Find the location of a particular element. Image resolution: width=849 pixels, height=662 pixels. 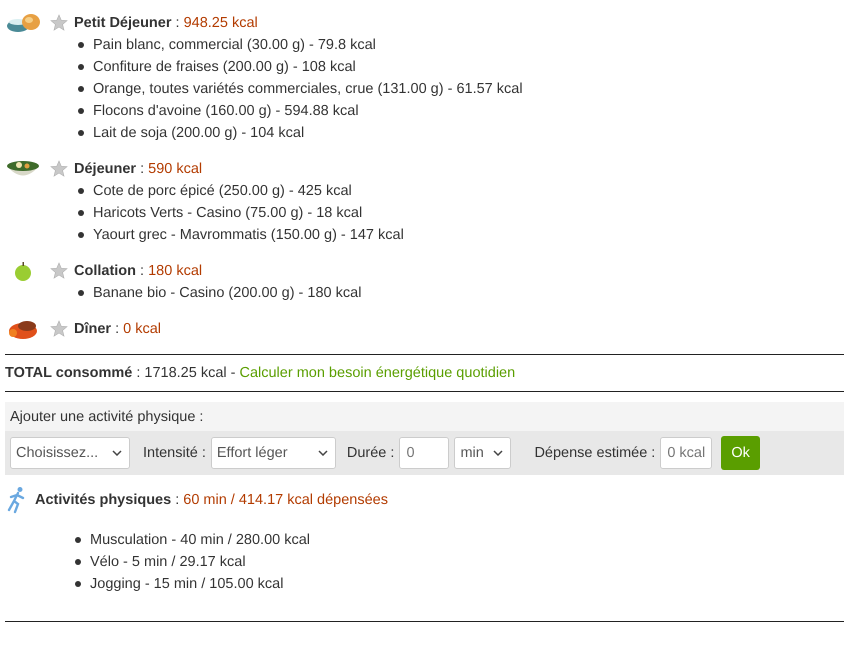

food-item: Yaourt grec - Mavrommatis (150.00 g) - 147 kcal is located at coordinates (248, 235).